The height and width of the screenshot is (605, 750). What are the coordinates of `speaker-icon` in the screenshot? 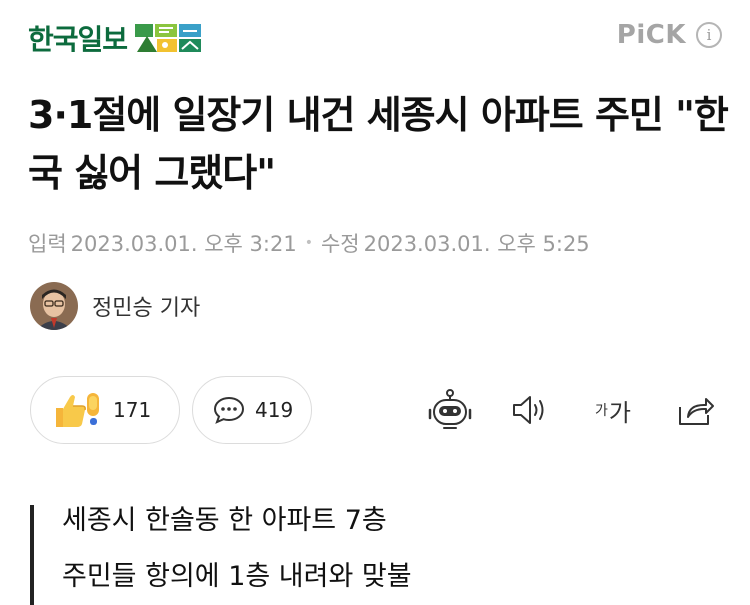 It's located at (528, 410).